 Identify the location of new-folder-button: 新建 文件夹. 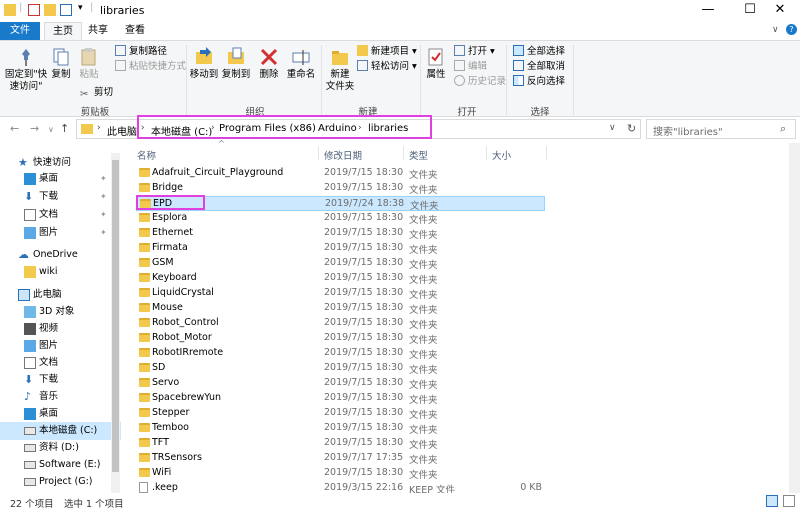
(340, 70).